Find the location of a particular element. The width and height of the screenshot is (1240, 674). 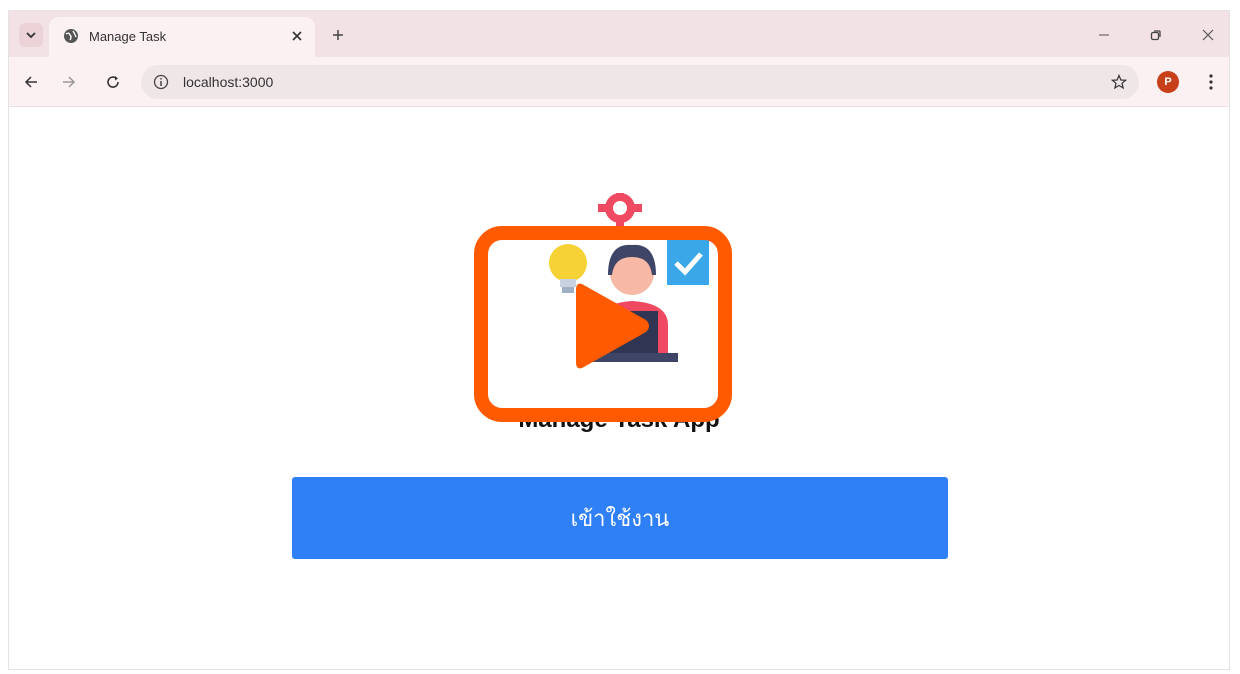

browser-menu-button is located at coordinates (1211, 82).